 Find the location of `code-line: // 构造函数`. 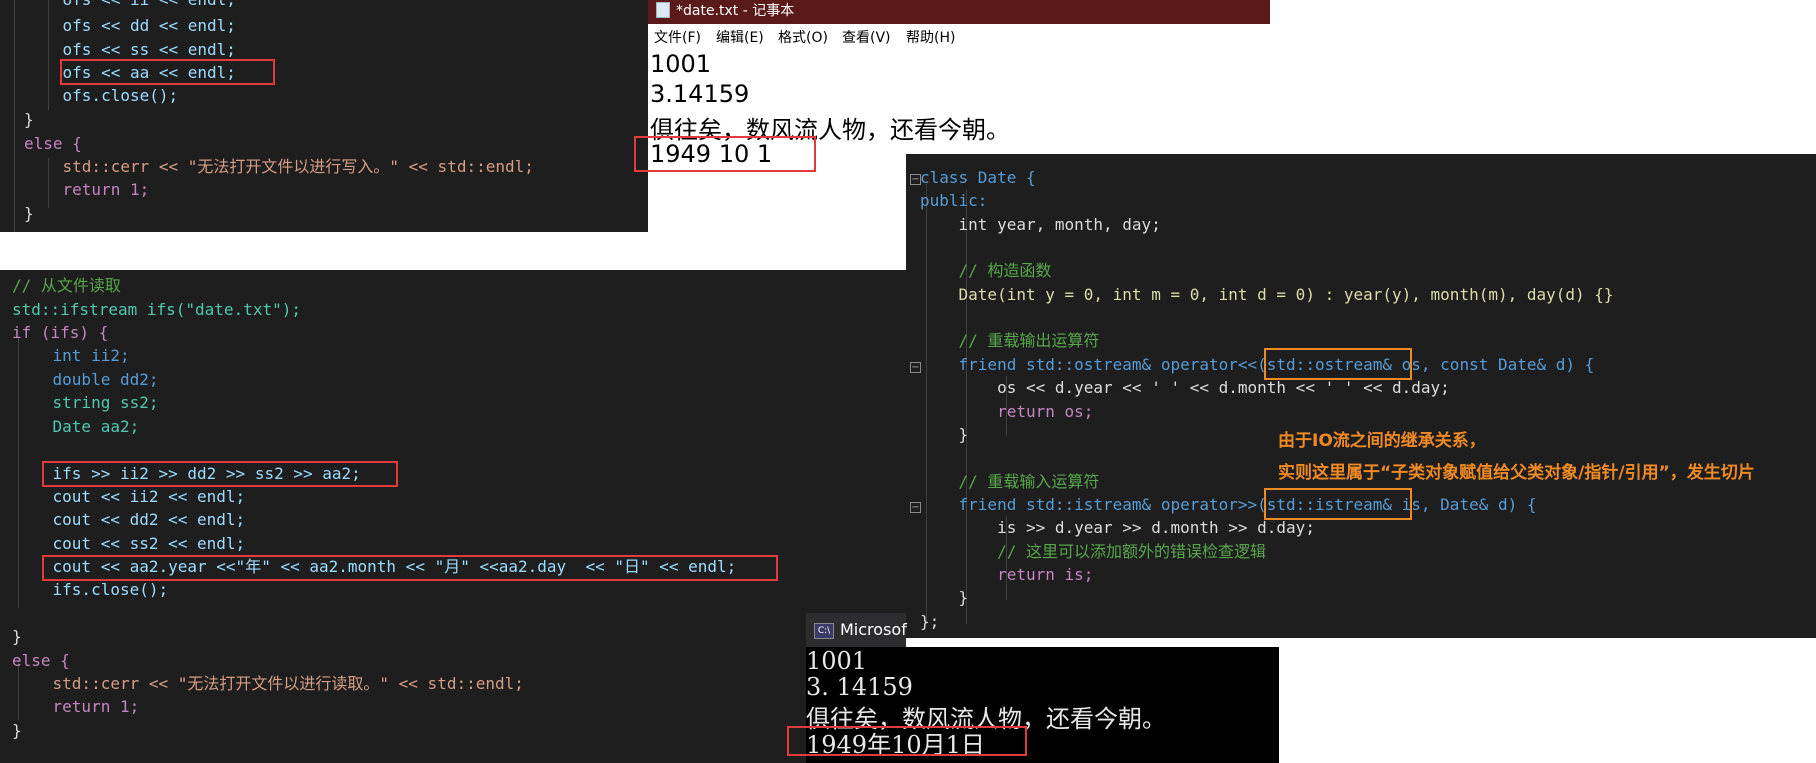

code-line: // 构造函数 is located at coordinates (986, 270).